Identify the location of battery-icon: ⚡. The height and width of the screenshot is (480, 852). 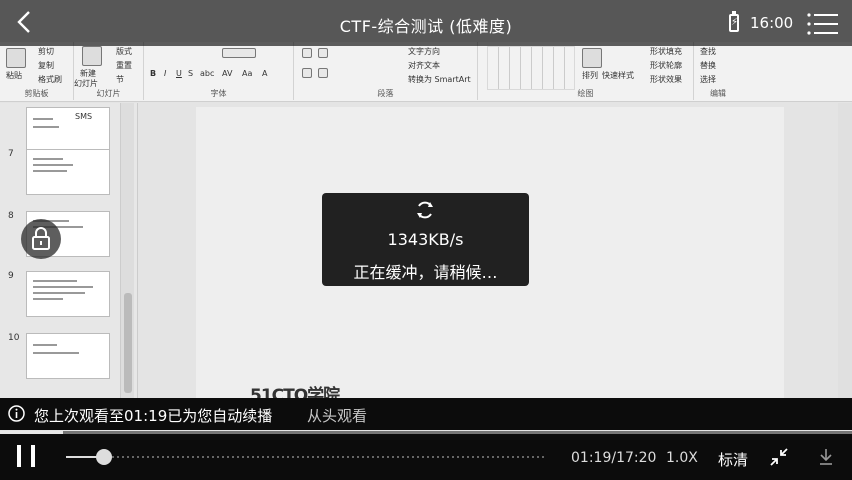
(734, 21).